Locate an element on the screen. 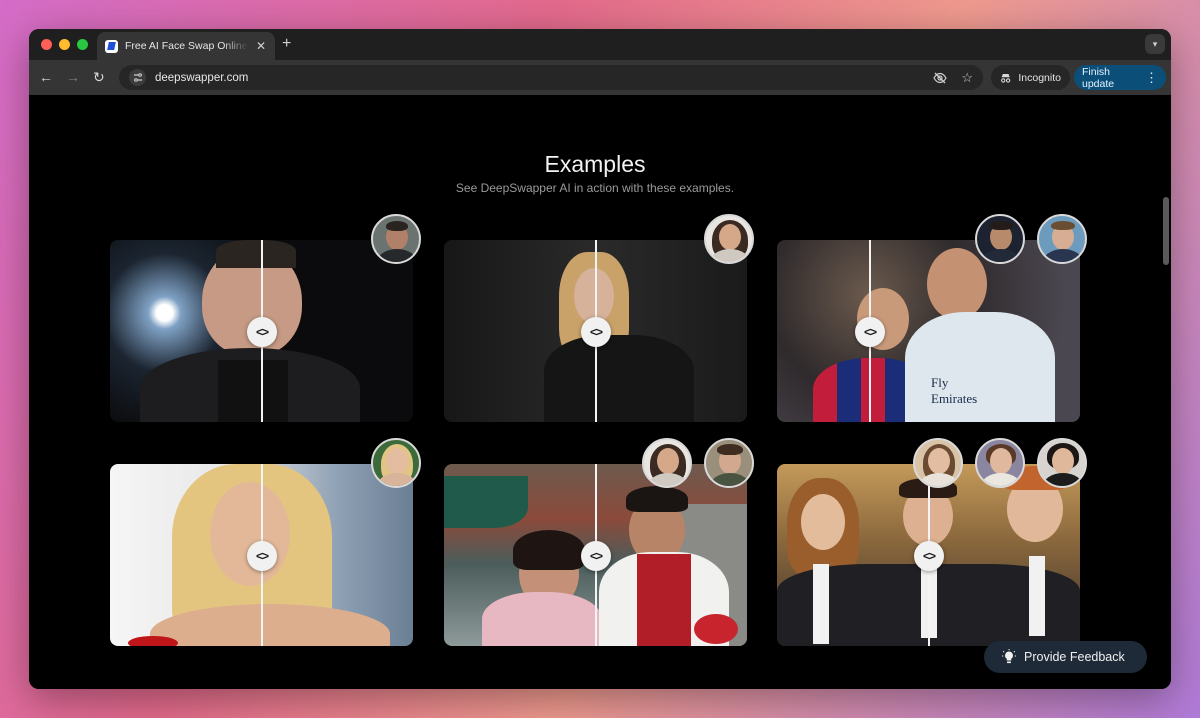 Image resolution: width=1200 pixels, height=718 pixels. tab-title: Free AI Face Swap Online: Ins is located at coordinates (186, 46).